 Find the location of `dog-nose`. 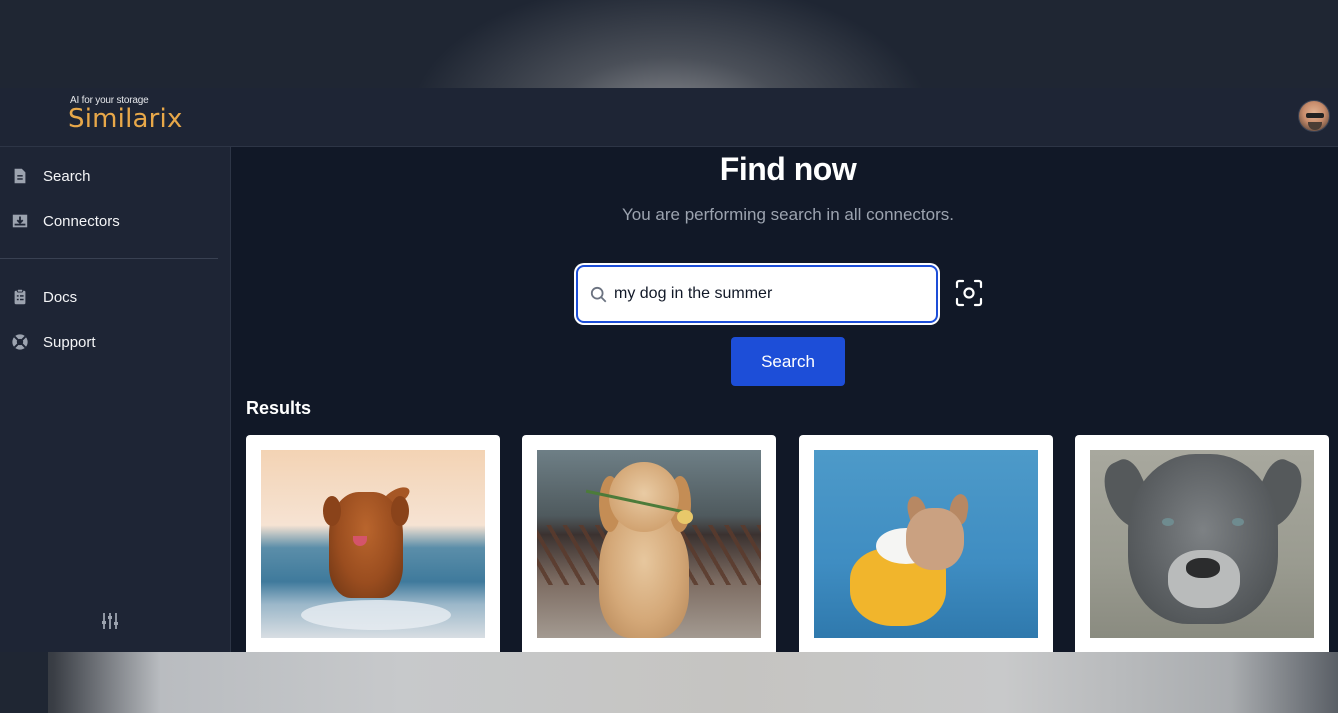

dog-nose is located at coordinates (1203, 568).